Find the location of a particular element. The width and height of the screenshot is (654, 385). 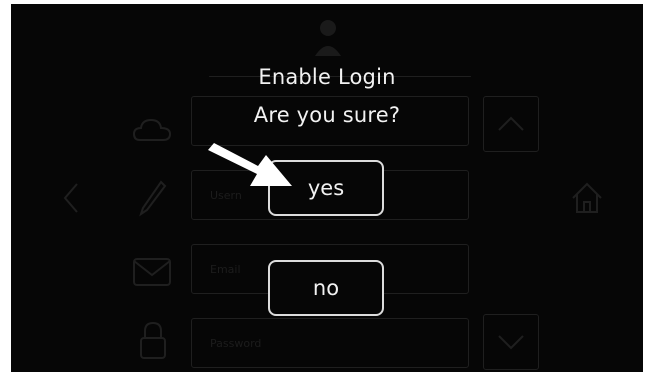

chevron-left-icon is located at coordinates (71, 198).